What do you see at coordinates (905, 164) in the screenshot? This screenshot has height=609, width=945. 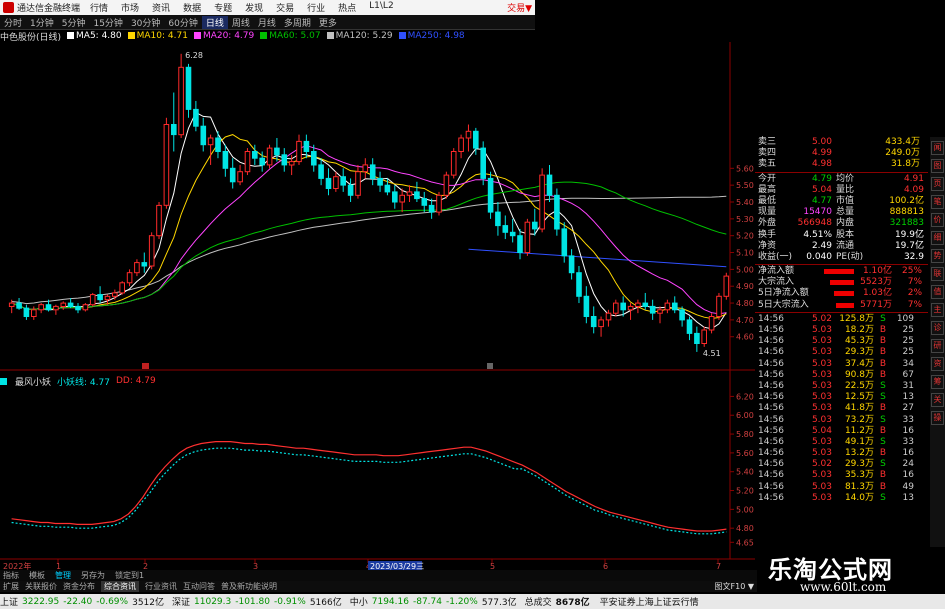 I see `ask-volume: 31.8万` at bounding box center [905, 164].